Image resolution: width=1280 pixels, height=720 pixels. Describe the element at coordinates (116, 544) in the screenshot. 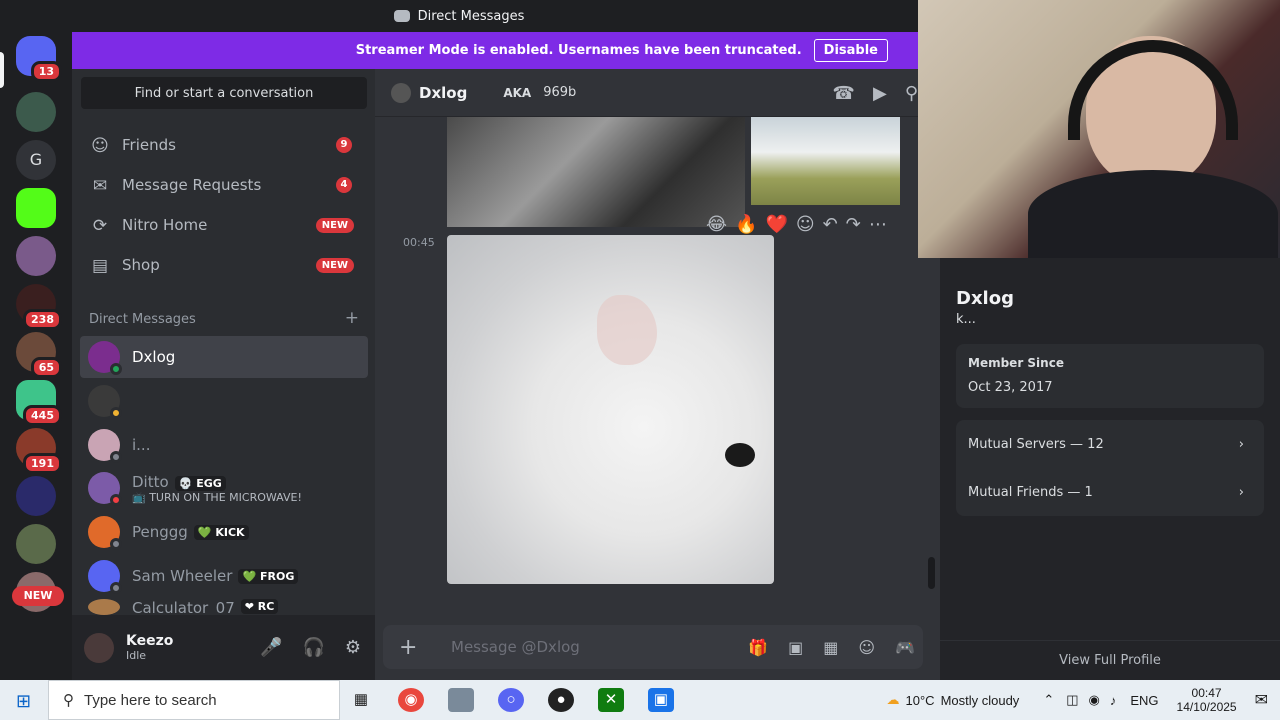

I see `status-offline-icon` at that location.